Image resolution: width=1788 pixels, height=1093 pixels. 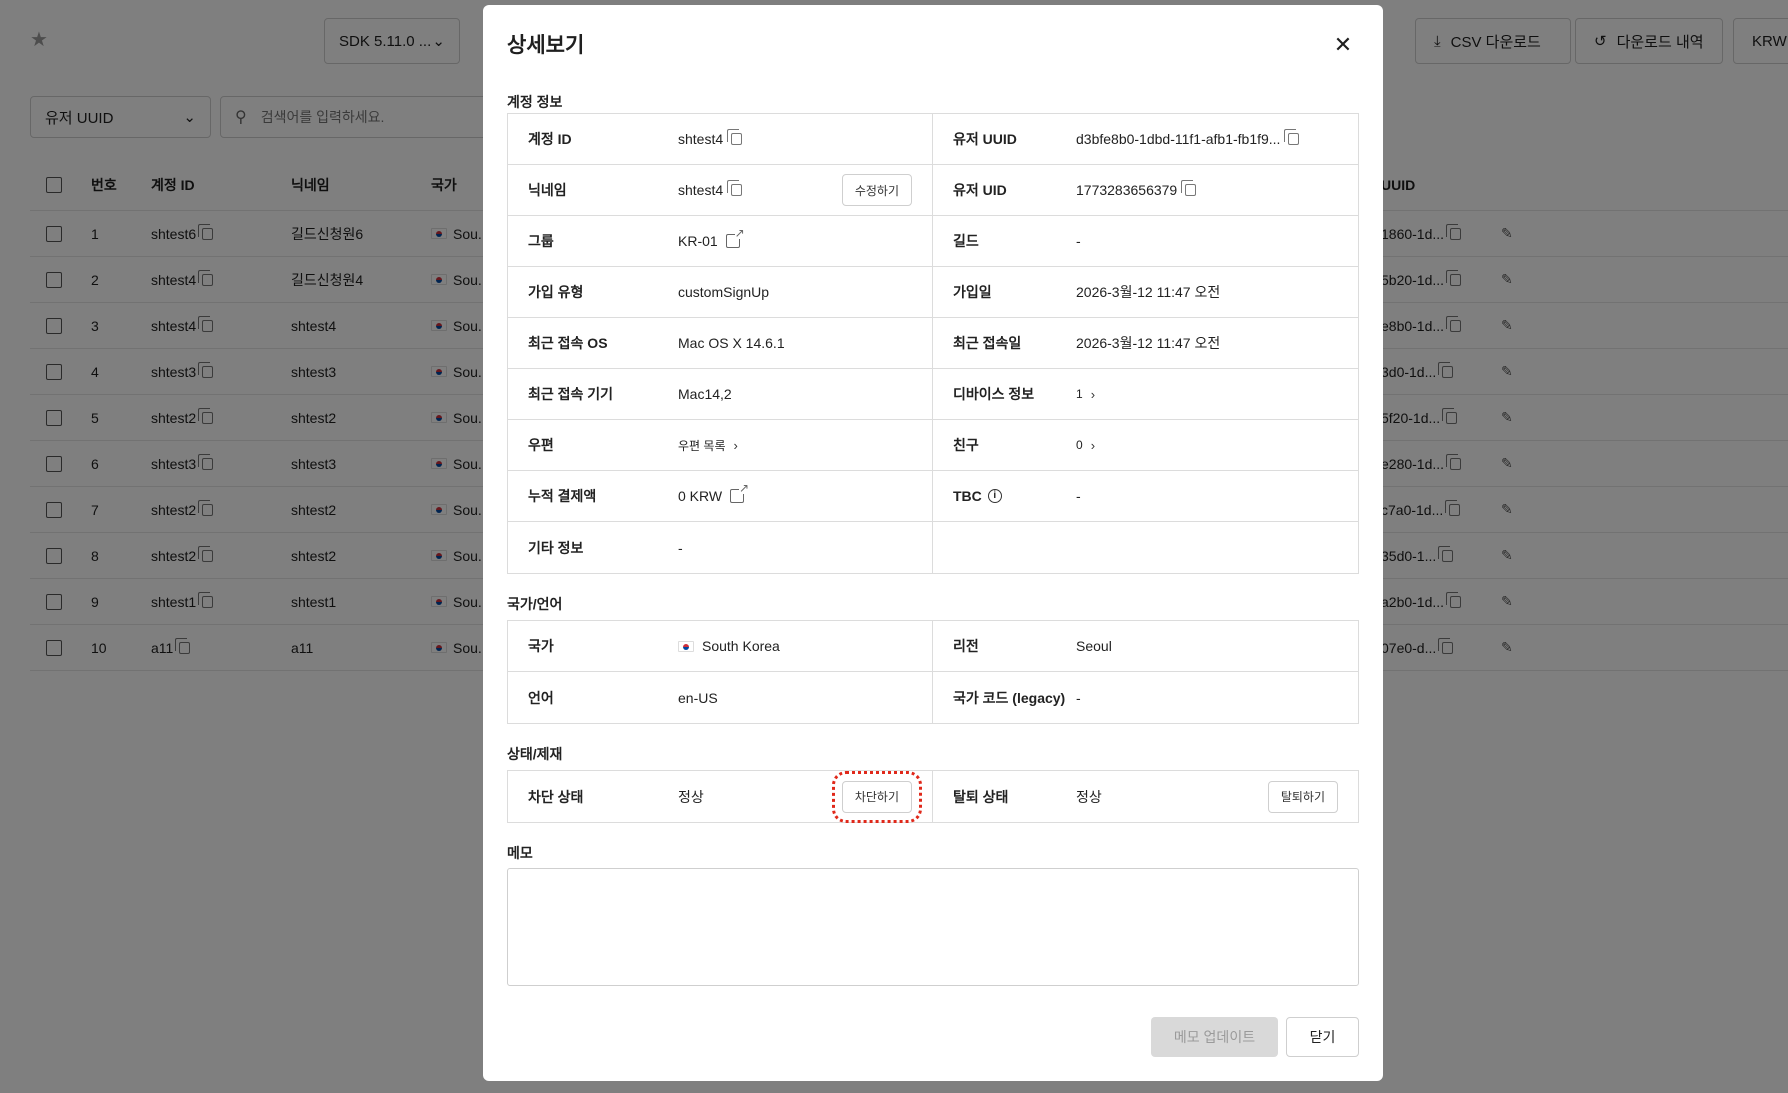 I want to click on last-login-value: 2026-3월-12 11:47 오전, so click(x=1148, y=343).